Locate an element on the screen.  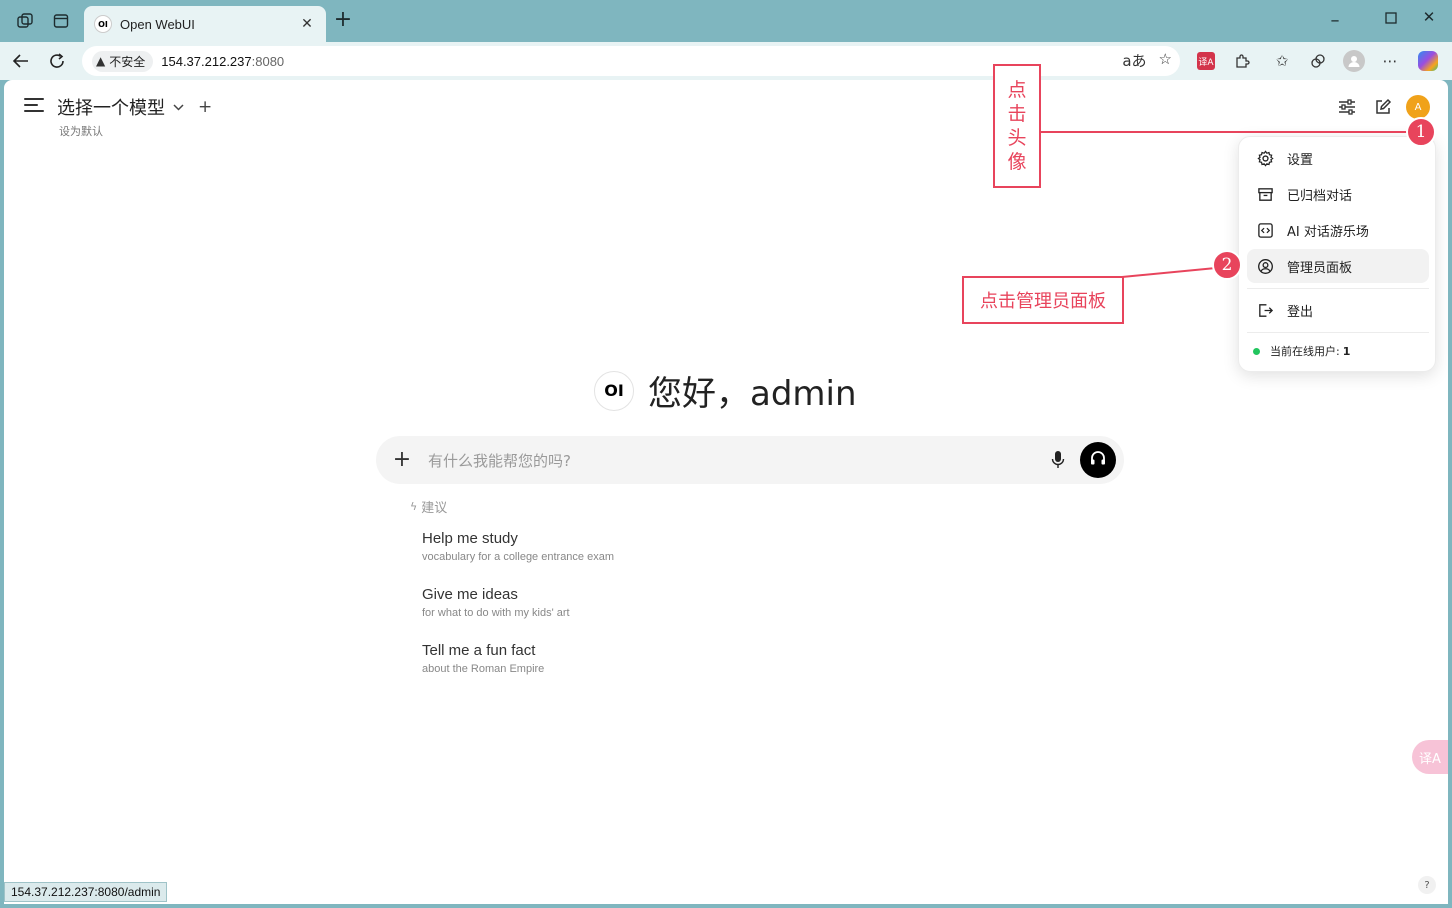
user-dropdown-menu: 设置 已归档对话 AI 对话游乐场 管理员面板 登出 当前在线用户: 1 is located at coordinates (1337, 254).